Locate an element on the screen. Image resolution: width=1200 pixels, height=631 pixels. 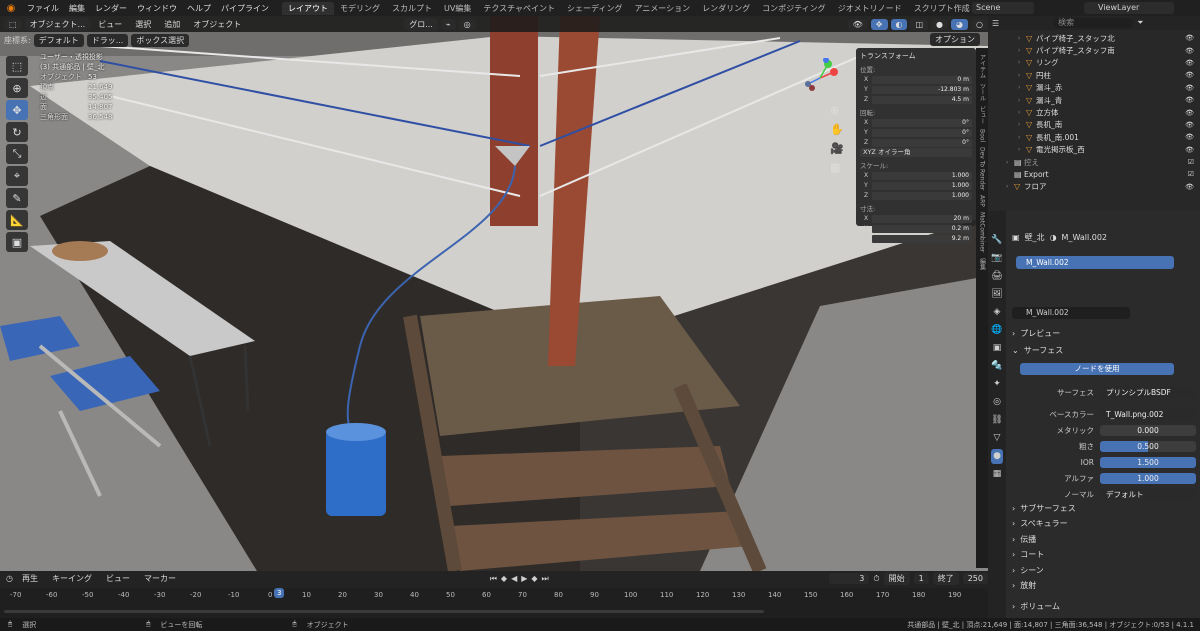
list-item: › ▽ 漏斗_赤 👁 is located at coordinates (1109, 88).